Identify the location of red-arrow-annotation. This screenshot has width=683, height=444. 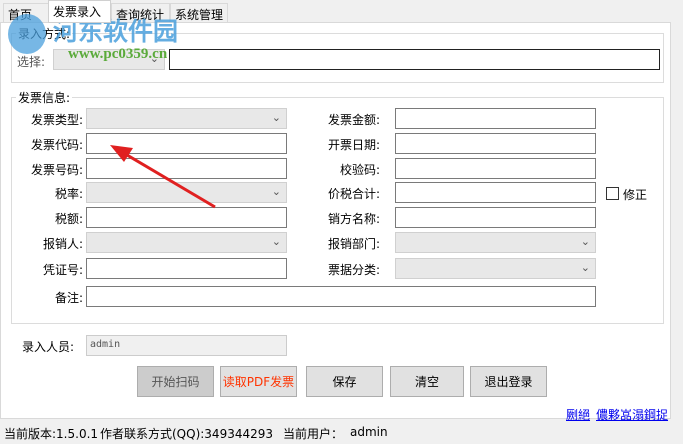
(163, 177).